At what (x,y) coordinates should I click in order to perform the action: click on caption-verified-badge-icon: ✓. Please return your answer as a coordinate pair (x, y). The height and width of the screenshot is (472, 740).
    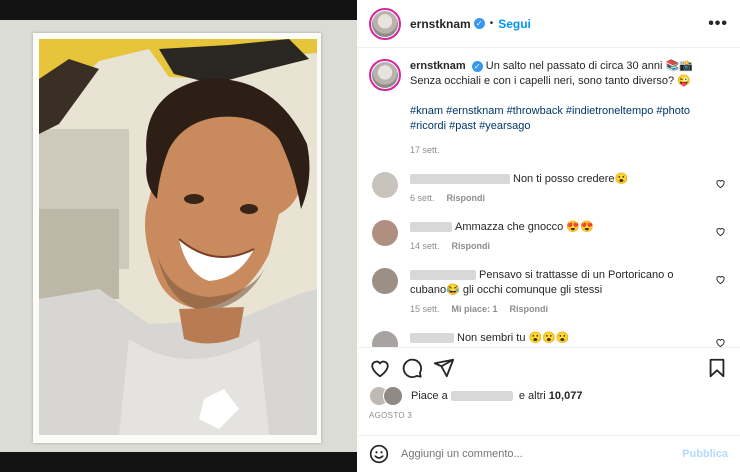
    Looking at the image, I should click on (477, 66).